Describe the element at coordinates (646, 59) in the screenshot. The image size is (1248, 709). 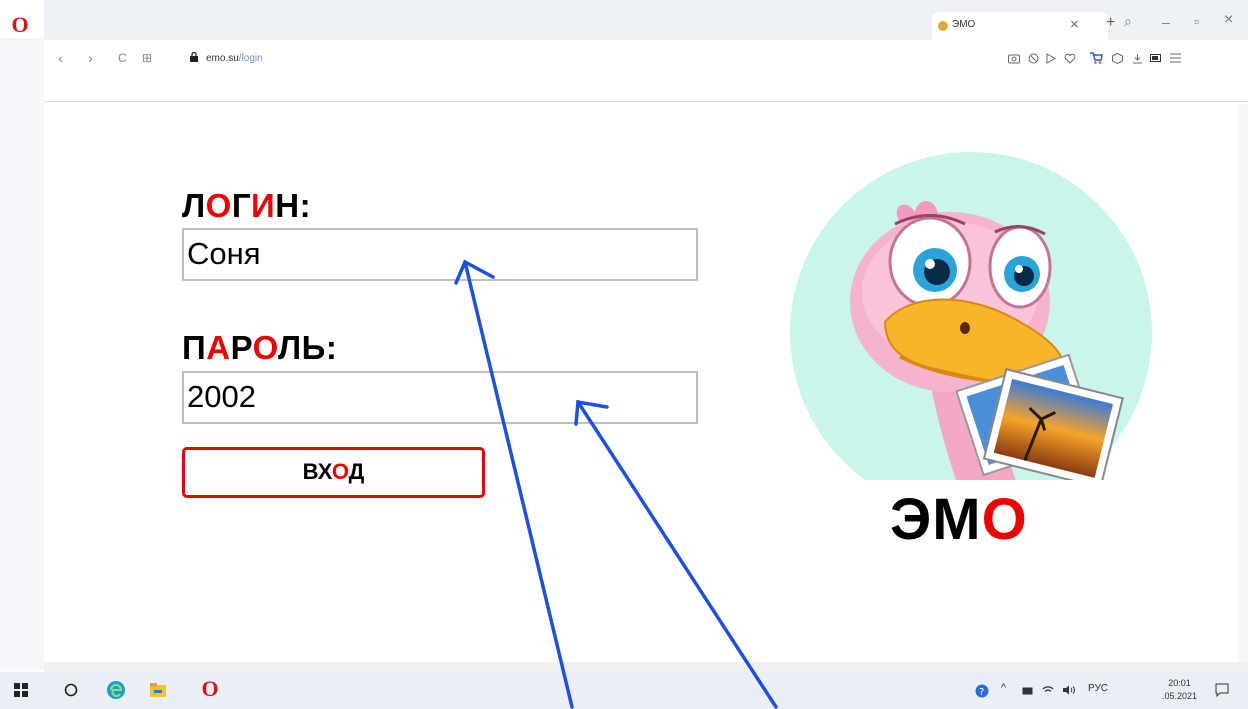
I see `address-bar: ‹ › C ⊞ emo.su/login` at that location.